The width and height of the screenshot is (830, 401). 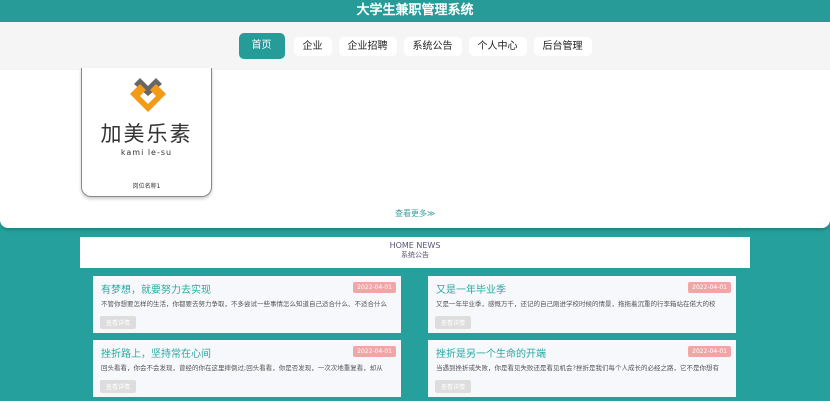 I want to click on news-title: 有梦想，就要努力去实现, so click(x=247, y=288).